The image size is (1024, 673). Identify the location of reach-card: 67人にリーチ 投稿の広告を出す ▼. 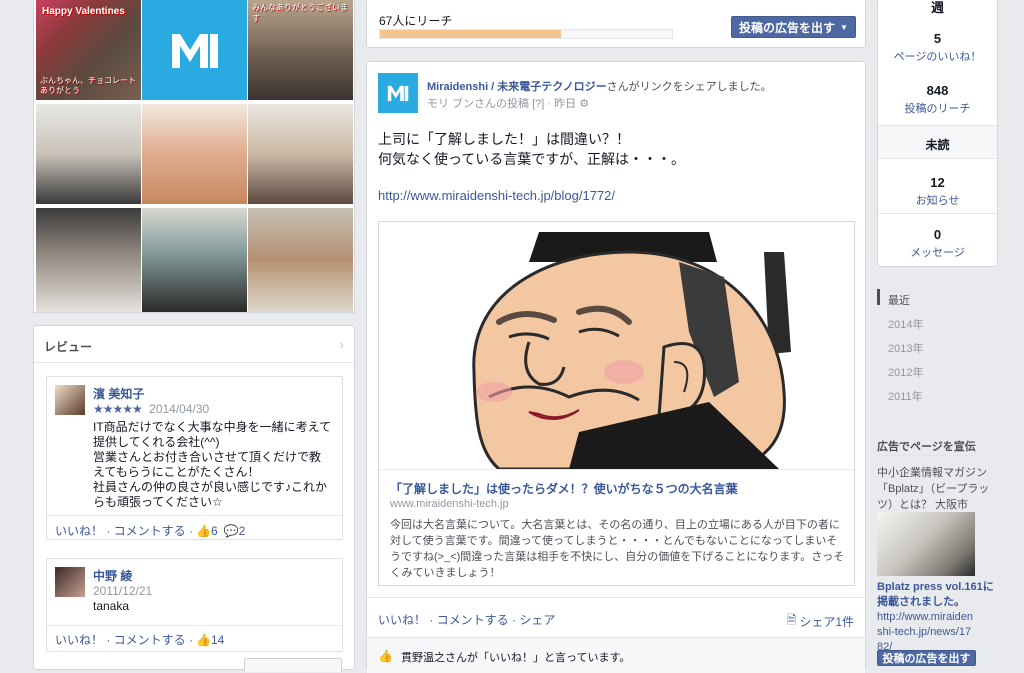
(616, 24).